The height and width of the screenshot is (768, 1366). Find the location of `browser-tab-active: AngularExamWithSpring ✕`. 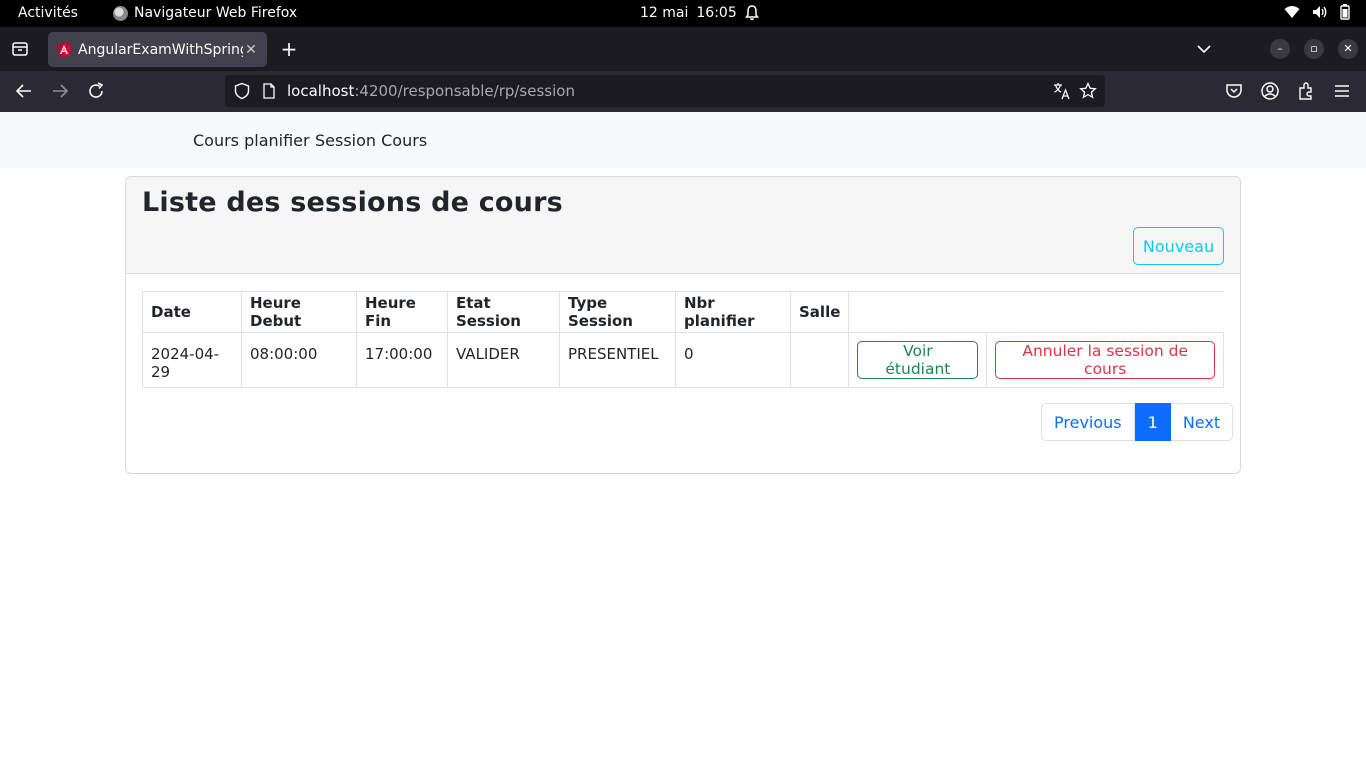

browser-tab-active: AngularExamWithSpring ✕ is located at coordinates (157, 49).